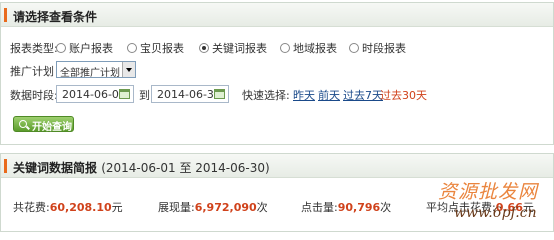  I want to click on stat-value: 90,796, so click(359, 207).